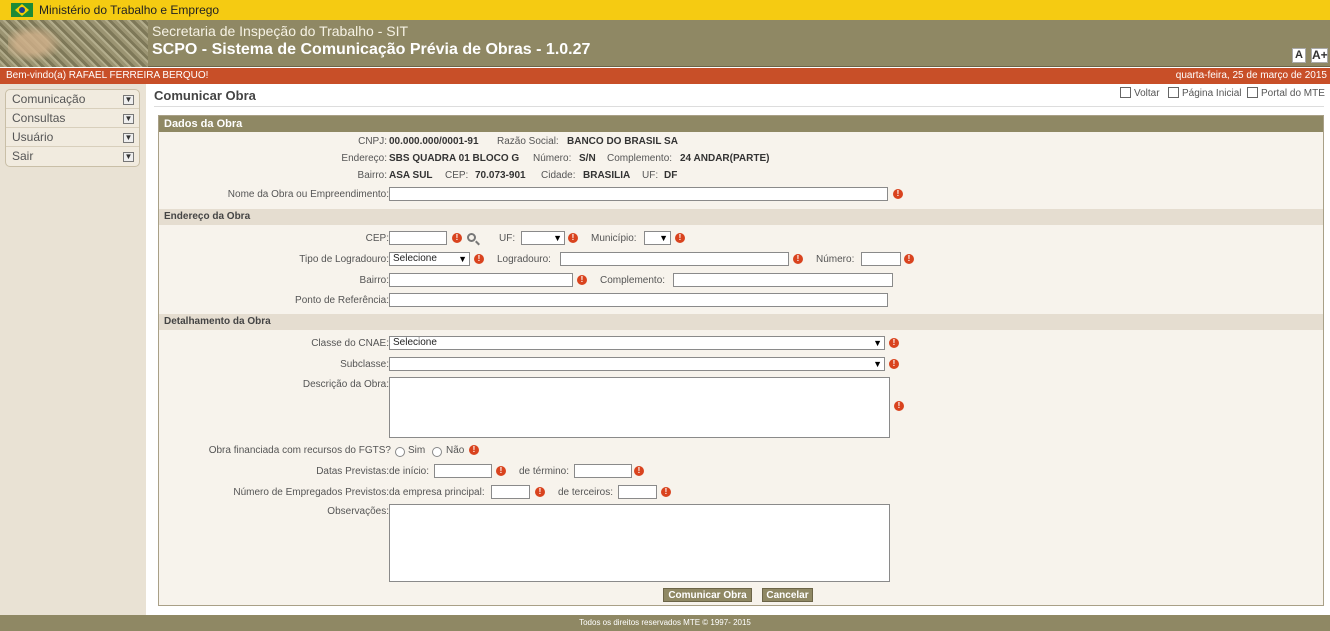 The height and width of the screenshot is (631, 1330). Describe the element at coordinates (657, 238) in the screenshot. I see `municipio-select: ▼` at that location.